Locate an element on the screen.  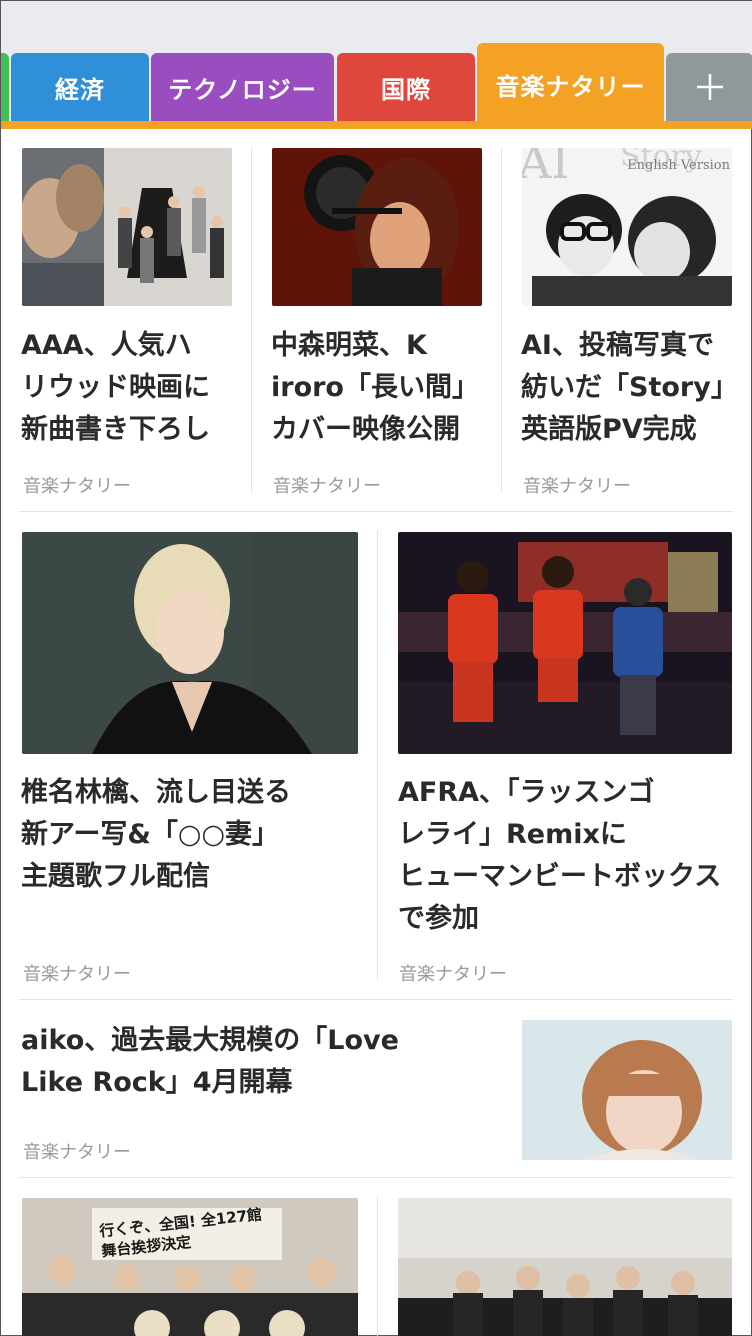
tab-music-natalie-label: 音楽ナタリー is located at coordinates (570, 86).